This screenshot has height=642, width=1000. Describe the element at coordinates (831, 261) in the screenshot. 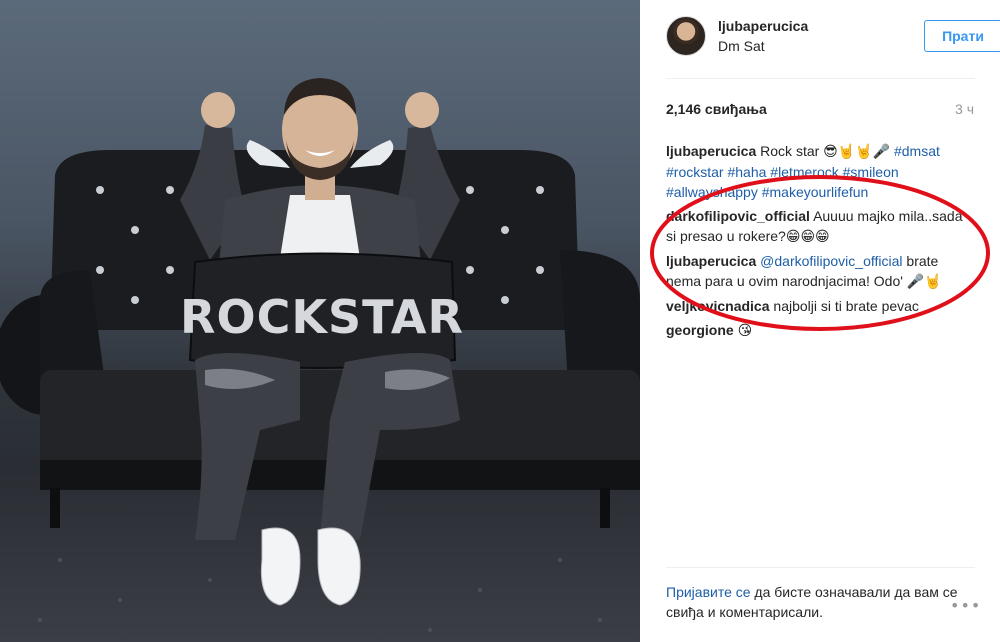

I see `comment-mention: @darkofilipovic_official` at that location.